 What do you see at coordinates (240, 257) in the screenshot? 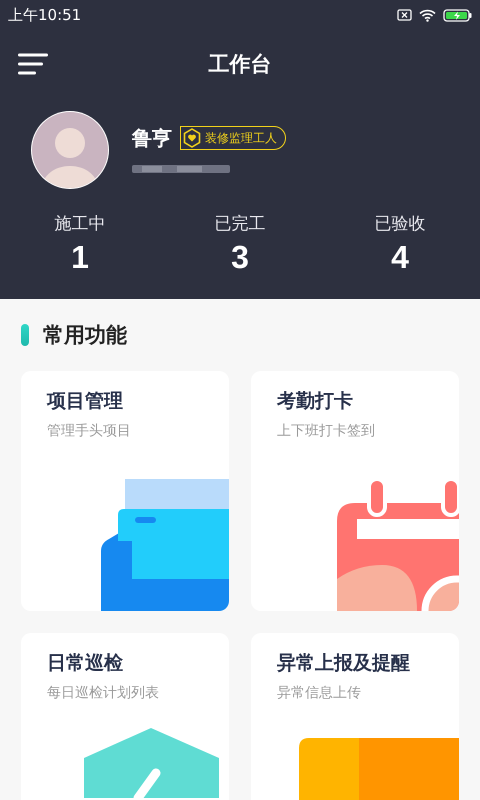
I see `stat-count: 3` at bounding box center [240, 257].